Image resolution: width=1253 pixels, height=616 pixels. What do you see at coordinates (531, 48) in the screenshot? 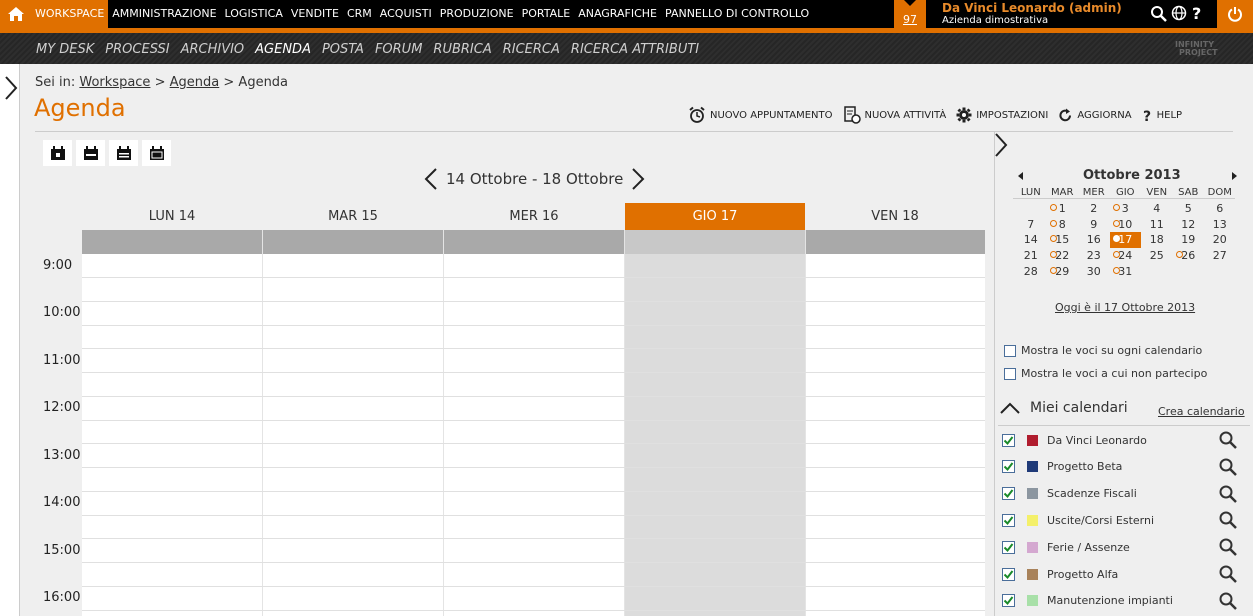
I see `subnav-ricerca: RICERCA` at bounding box center [531, 48].